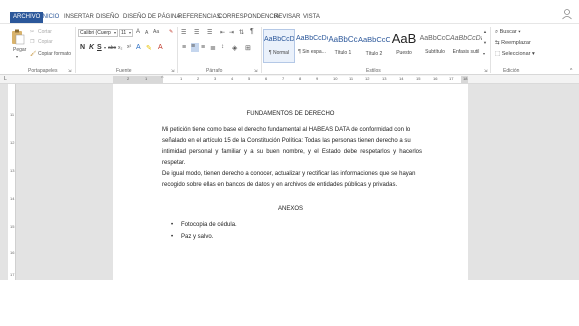 This screenshot has height=326, width=579. I want to click on collapse-ribbon-icon: ^, so click(571, 71).